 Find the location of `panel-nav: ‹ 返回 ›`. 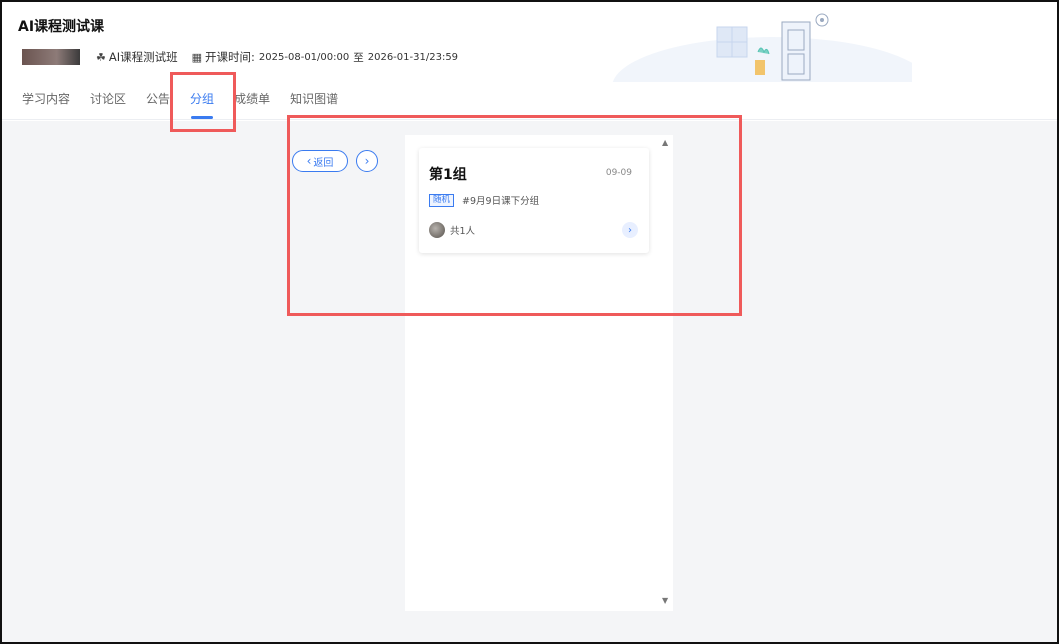

panel-nav: ‹ 返回 › is located at coordinates (335, 161).